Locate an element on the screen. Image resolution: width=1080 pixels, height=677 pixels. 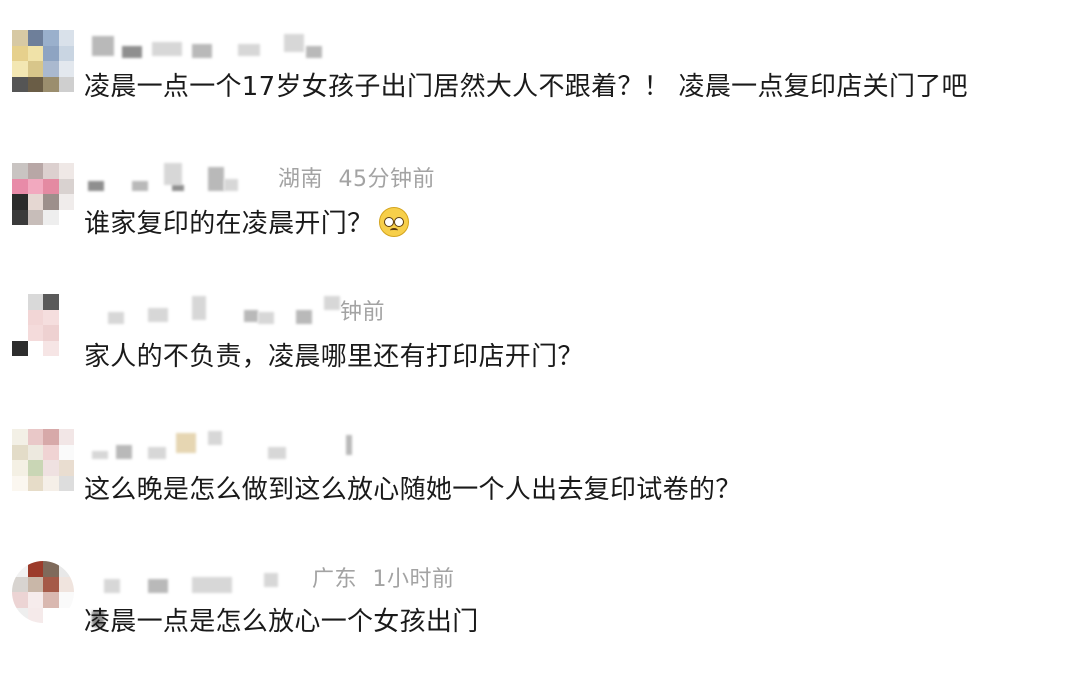
comment-location: 广东 is located at coordinates (335, 579).